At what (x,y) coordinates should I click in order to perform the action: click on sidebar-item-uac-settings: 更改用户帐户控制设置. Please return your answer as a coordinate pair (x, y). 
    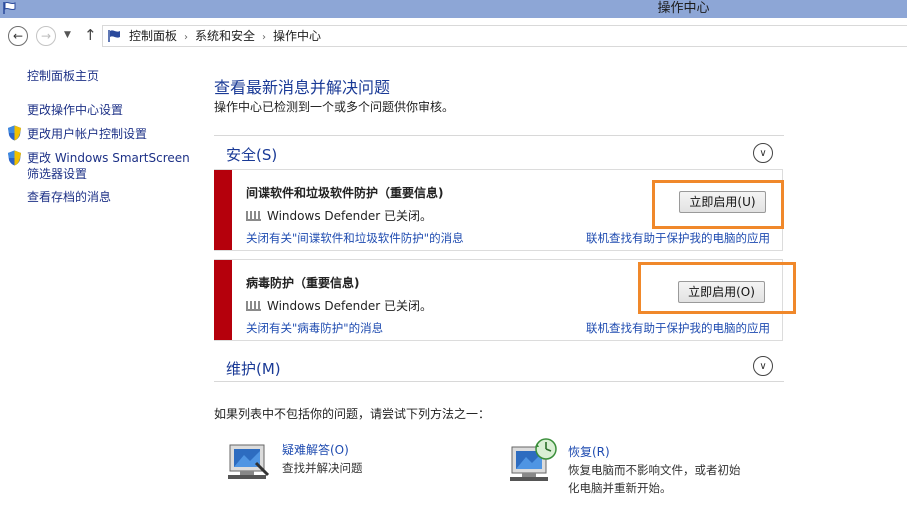
    Looking at the image, I should click on (87, 134).